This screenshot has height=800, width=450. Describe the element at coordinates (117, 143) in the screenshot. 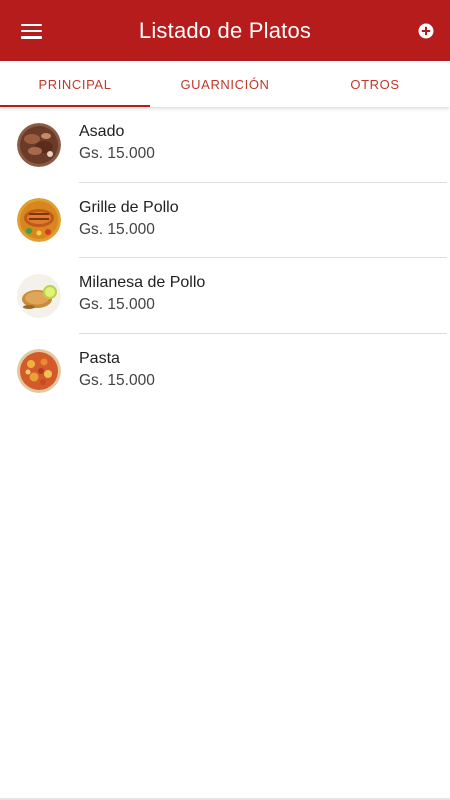

I see `dish-text: Asado Gs. 15.000` at that location.